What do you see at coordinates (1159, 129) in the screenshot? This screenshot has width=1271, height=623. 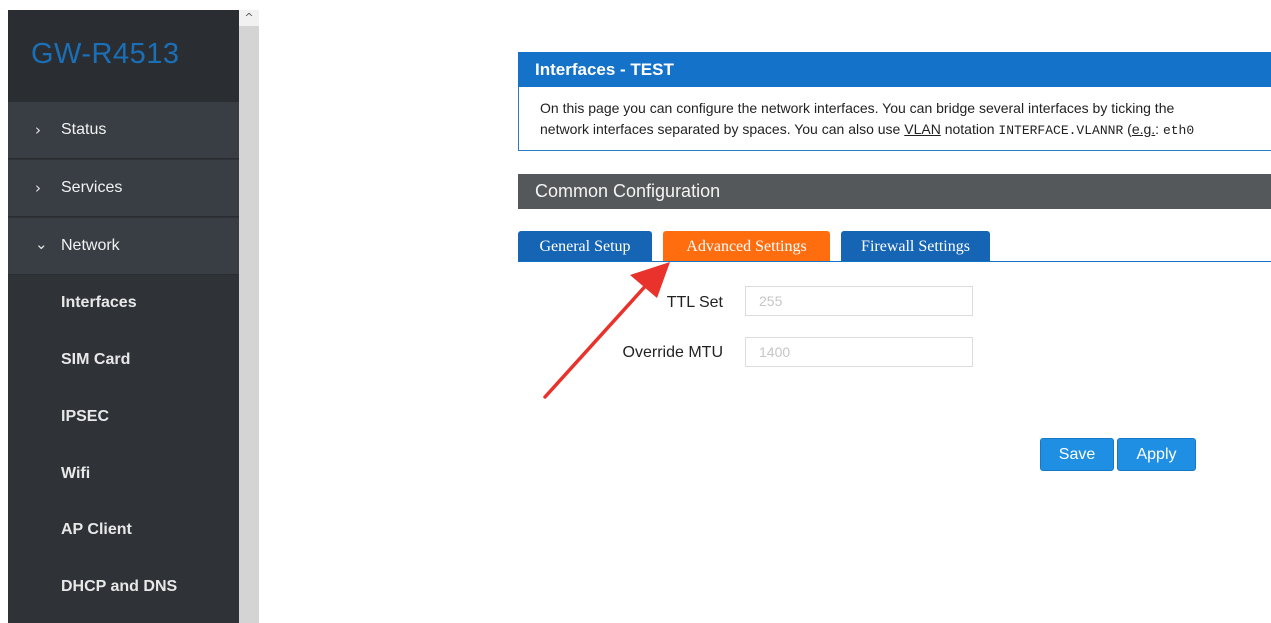 I see `description-text: :` at bounding box center [1159, 129].